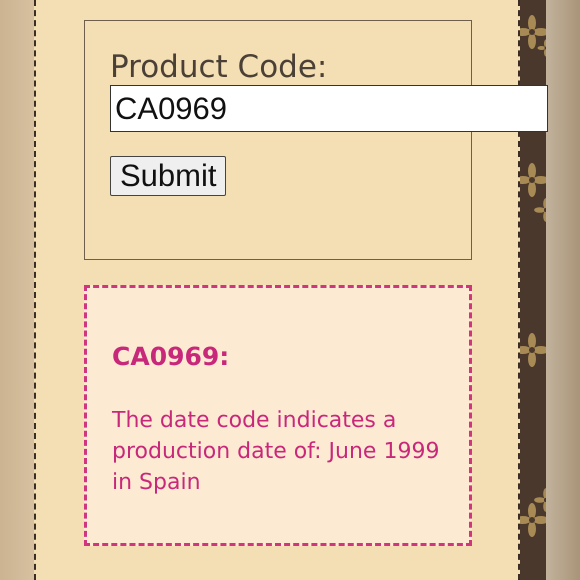 The height and width of the screenshot is (580, 580). Describe the element at coordinates (219, 67) in the screenshot. I see `field-label: Product Code:` at that location.